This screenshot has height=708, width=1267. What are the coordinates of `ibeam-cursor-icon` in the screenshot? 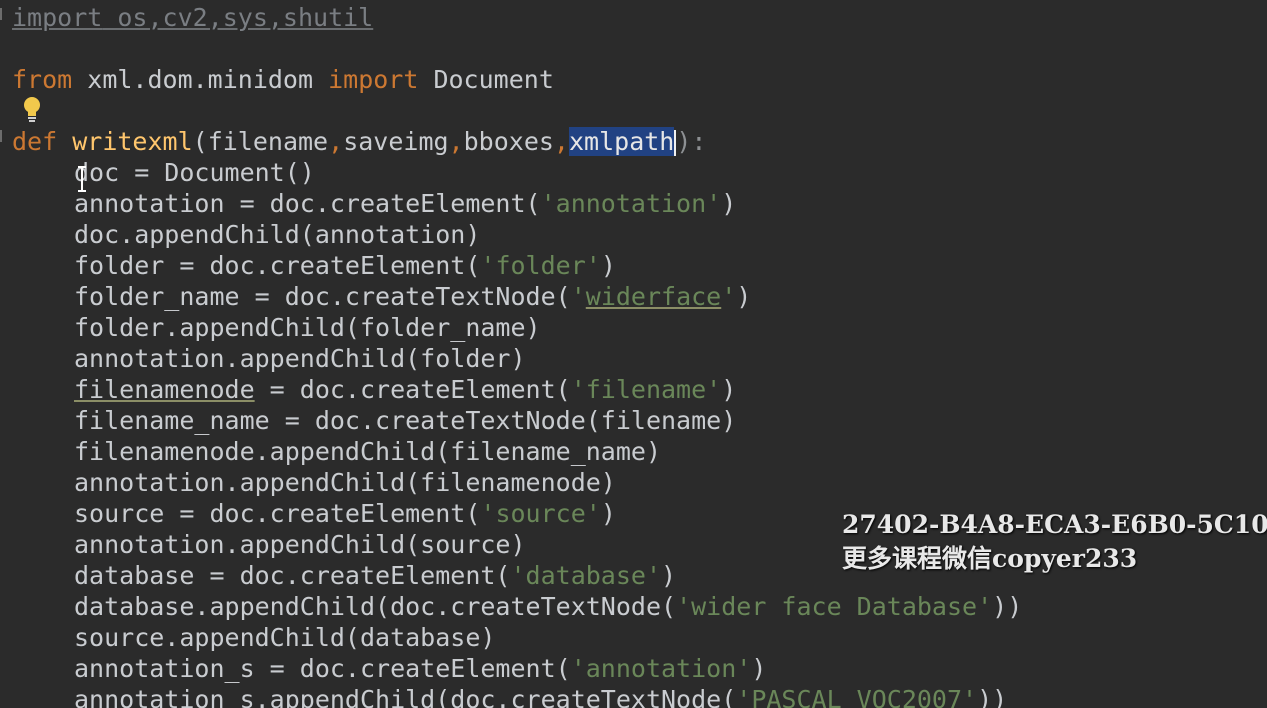 It's located at (82, 179).